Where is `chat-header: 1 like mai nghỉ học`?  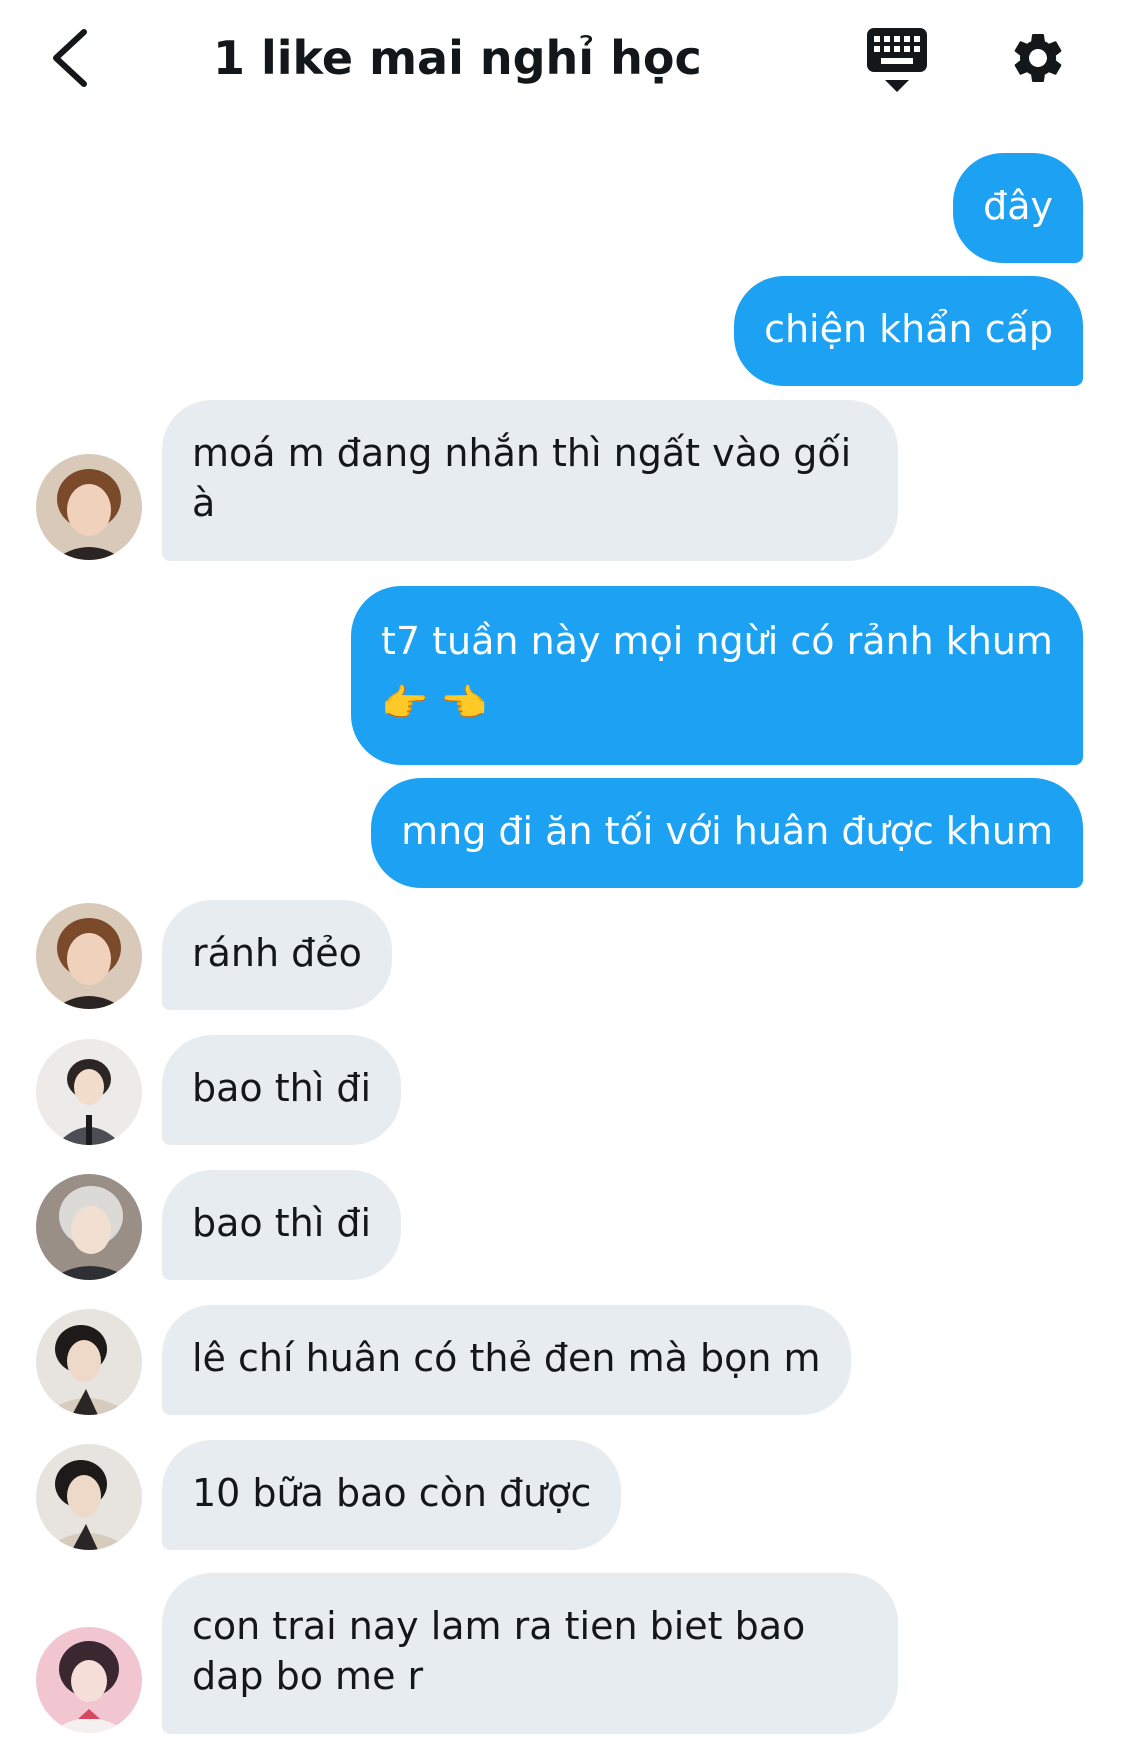
chat-header: 1 like mai nghỉ học is located at coordinates (562, 60).